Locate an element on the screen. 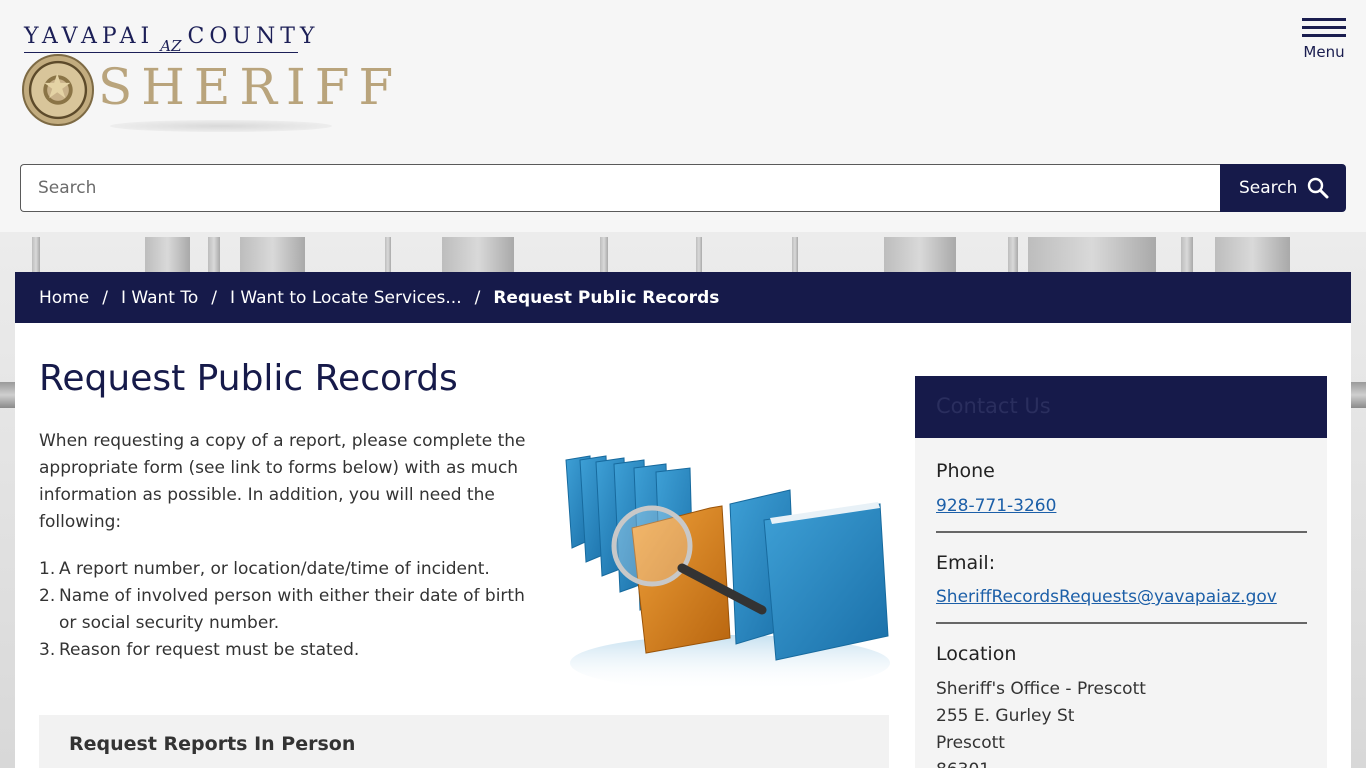 The height and width of the screenshot is (768, 1366). logo-divider is located at coordinates (161, 52).